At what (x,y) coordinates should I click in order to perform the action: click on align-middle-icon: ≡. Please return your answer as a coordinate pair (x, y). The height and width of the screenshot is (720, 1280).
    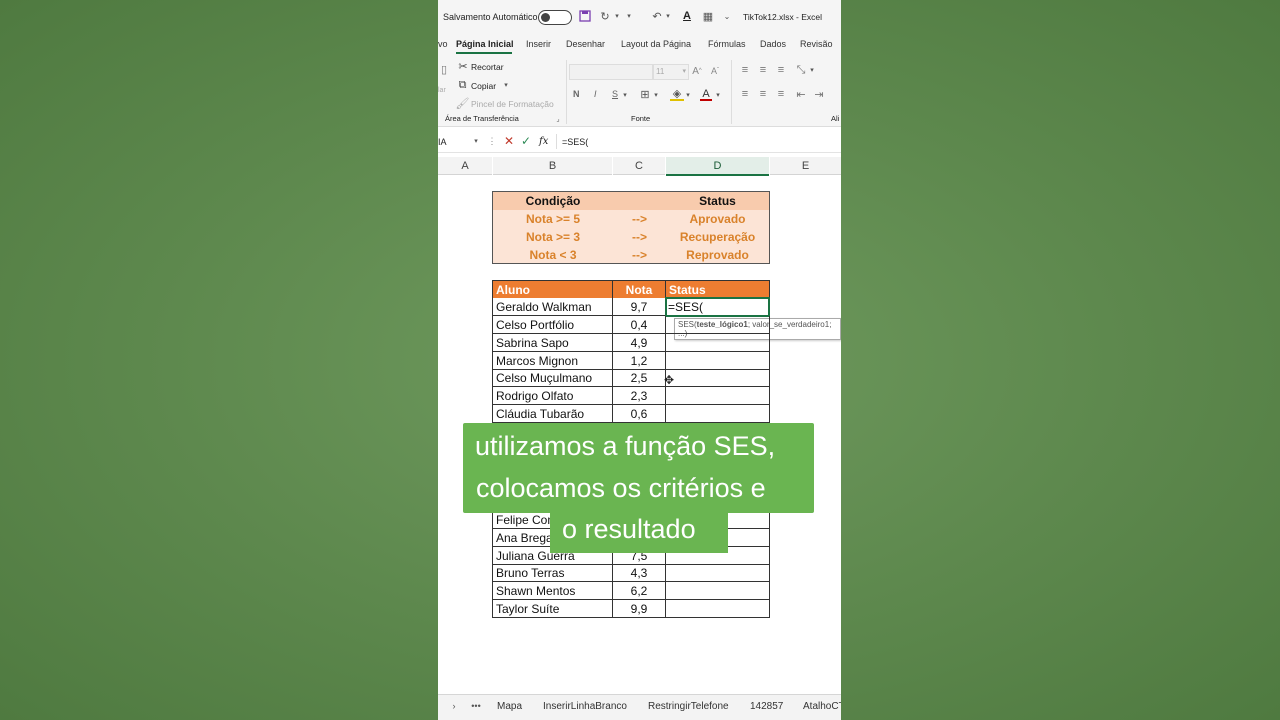
    Looking at the image, I should click on (763, 70).